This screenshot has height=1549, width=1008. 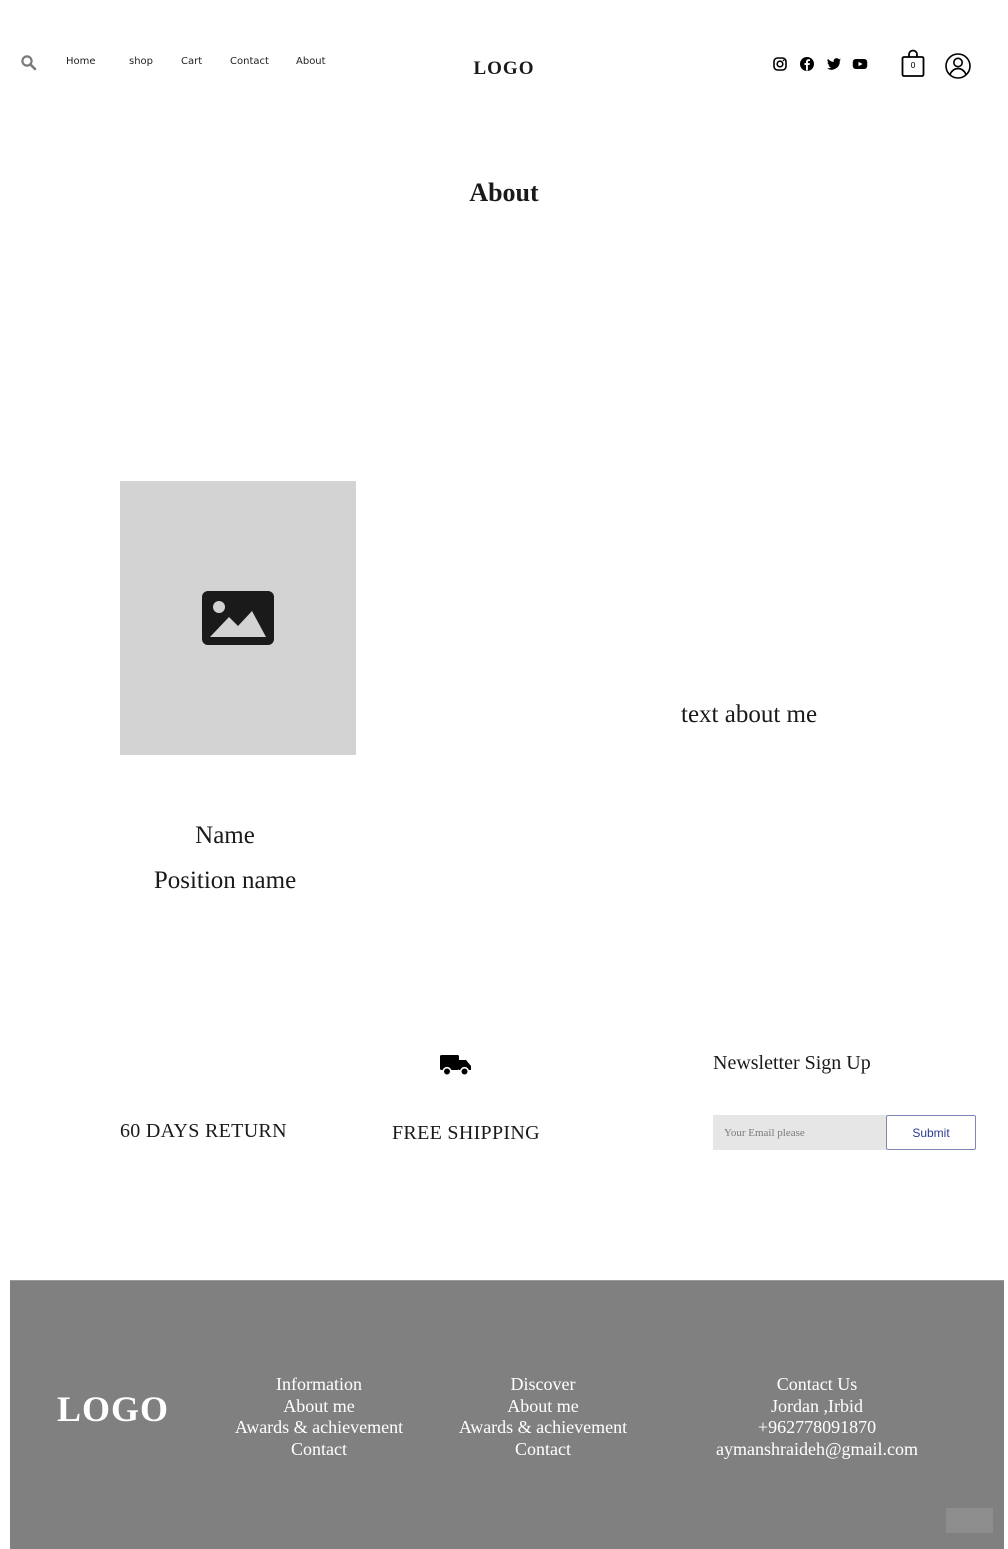 What do you see at coordinates (817, 1405) in the screenshot?
I see `footer-contact-location: Jordan ,Irbid` at bounding box center [817, 1405].